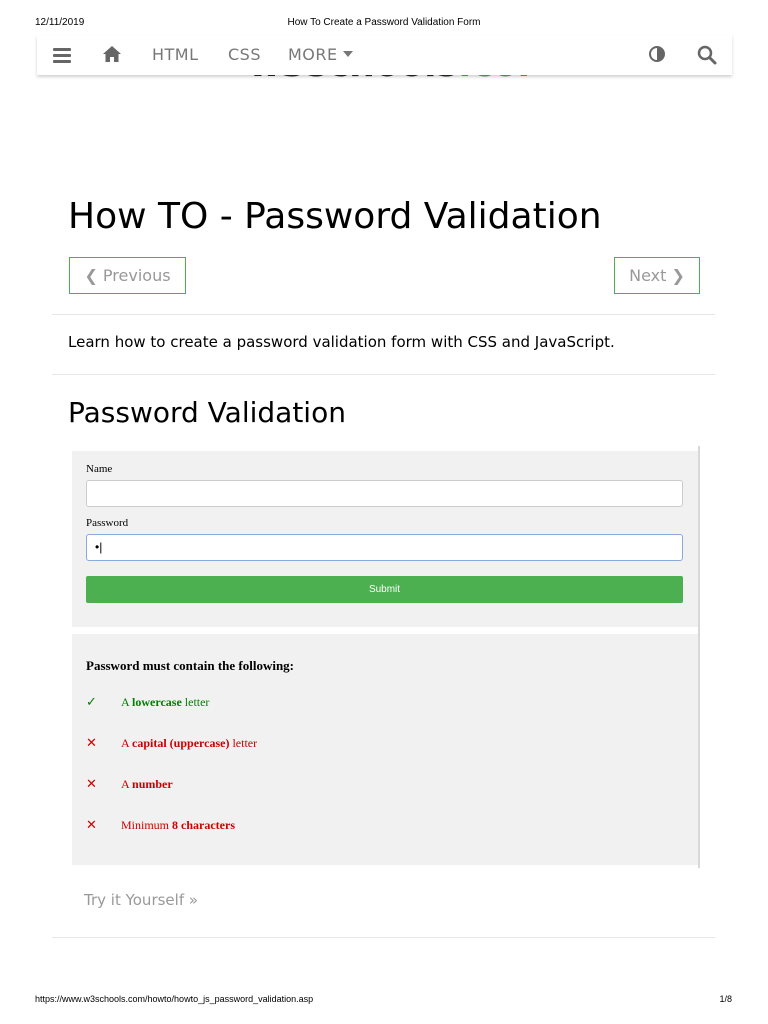 The image size is (768, 1024). What do you see at coordinates (91, 701) in the screenshot?
I see `check-icon: ✓` at bounding box center [91, 701].